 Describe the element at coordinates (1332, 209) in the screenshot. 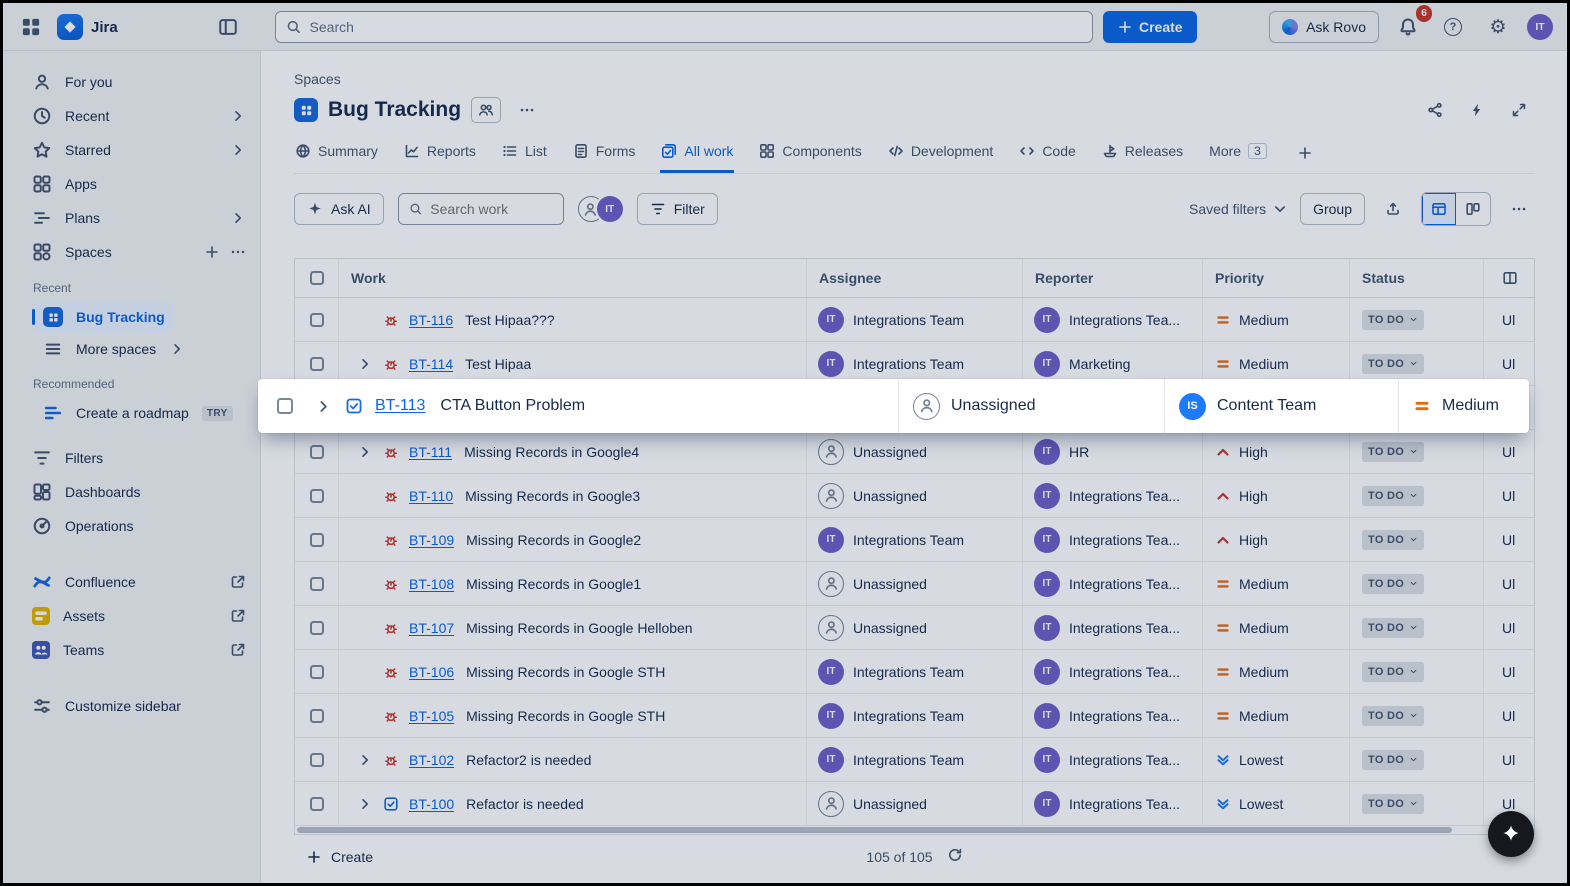

I see `group-button: Group` at that location.